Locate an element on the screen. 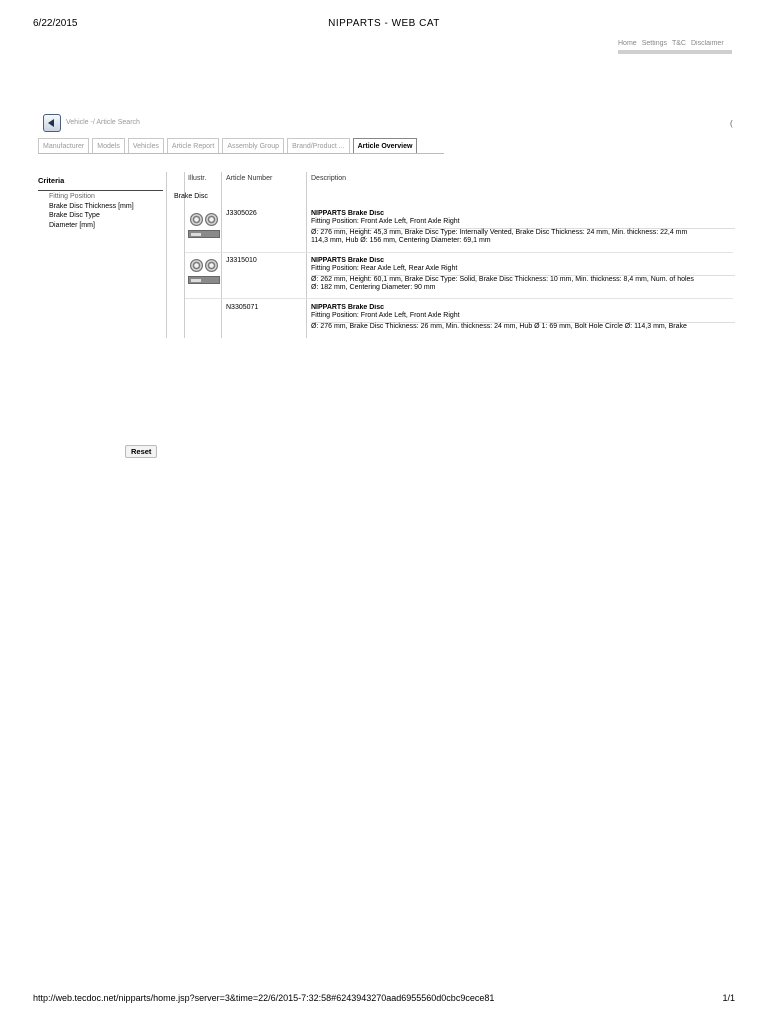  tab-manufacturer: Manufacturer is located at coordinates (64, 145).